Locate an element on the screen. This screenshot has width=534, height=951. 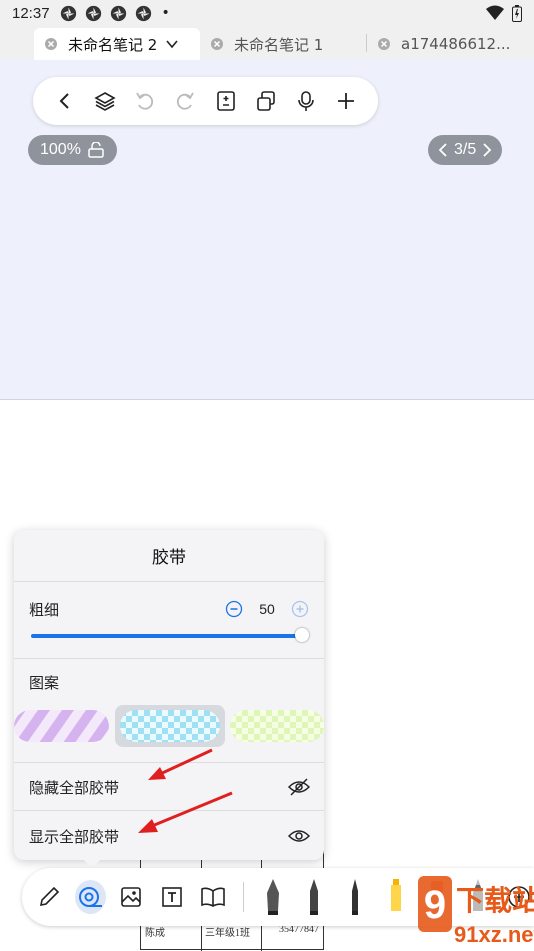
page-icon is located at coordinates (225, 101).